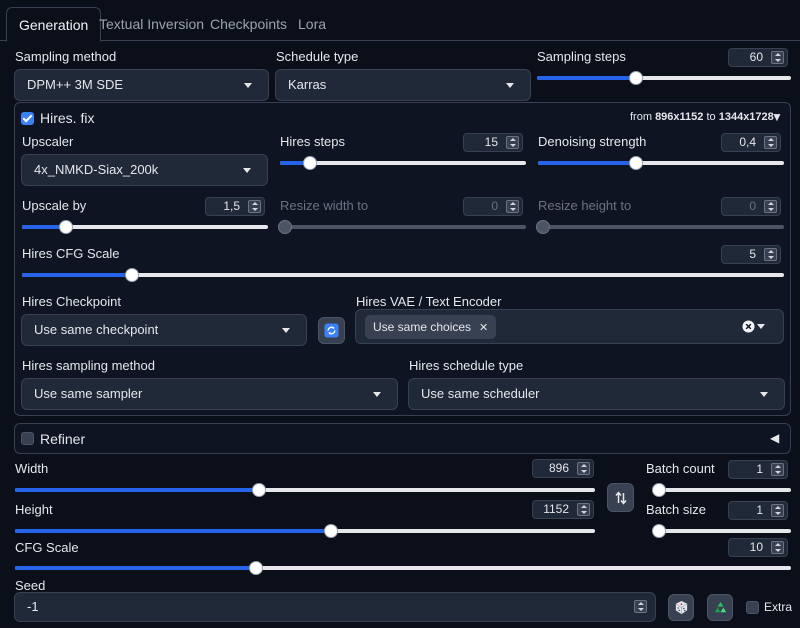 Image resolution: width=800 pixels, height=628 pixels. I want to click on resize-width-label: Resize width to, so click(324, 205).